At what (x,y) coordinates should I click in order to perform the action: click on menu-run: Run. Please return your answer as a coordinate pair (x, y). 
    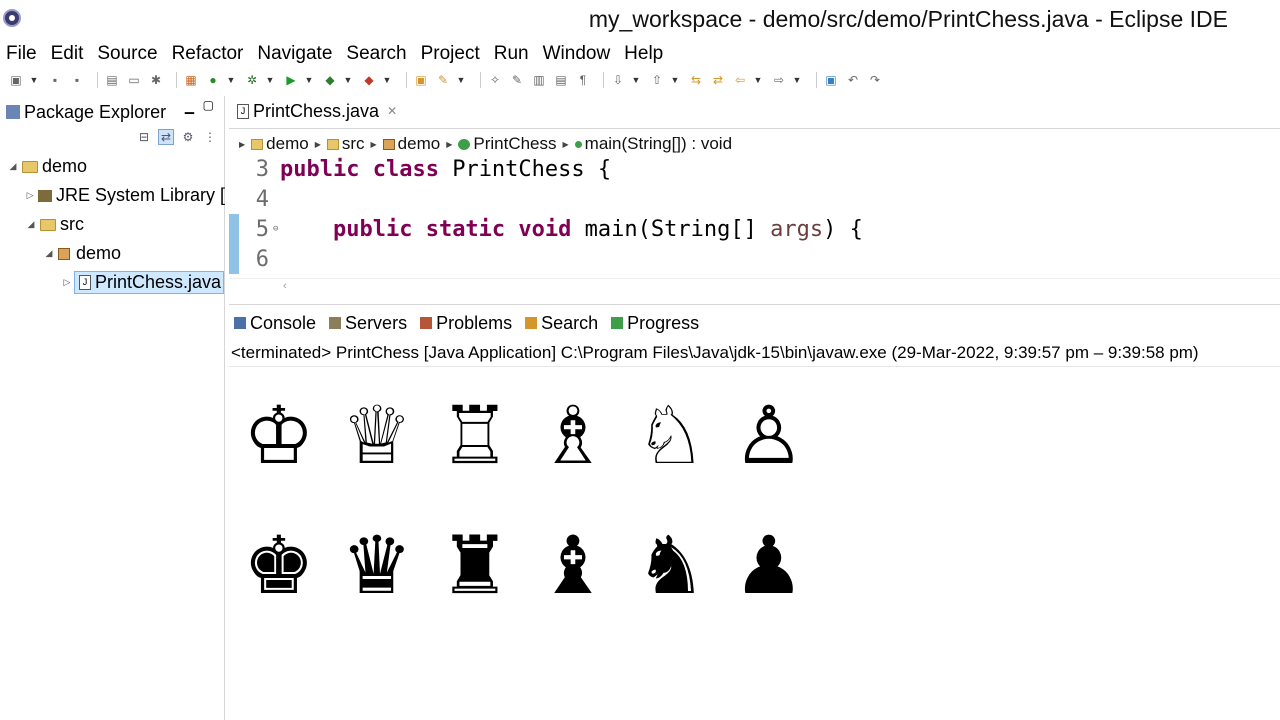
    Looking at the image, I should click on (511, 54).